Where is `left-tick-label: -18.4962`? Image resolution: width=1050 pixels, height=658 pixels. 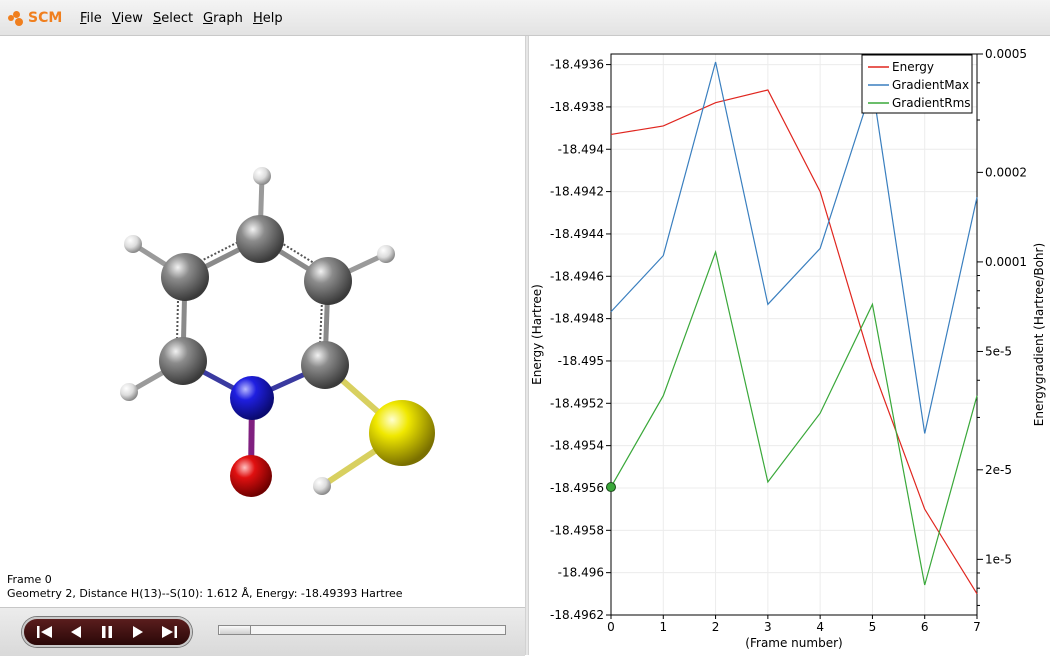
left-tick-label: -18.4962 is located at coordinates (577, 615).